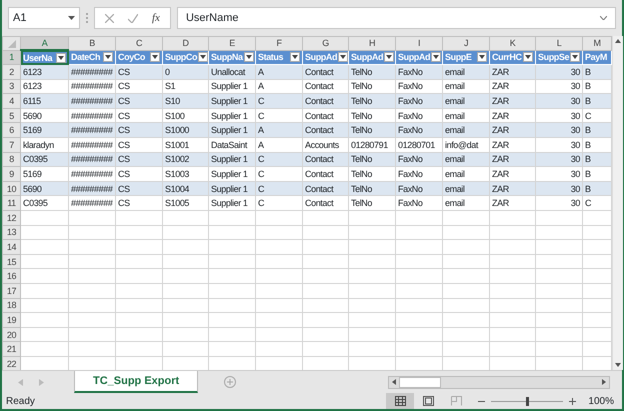 The height and width of the screenshot is (411, 624). Describe the element at coordinates (11, 349) in the screenshot. I see `row-header: 21` at that location.